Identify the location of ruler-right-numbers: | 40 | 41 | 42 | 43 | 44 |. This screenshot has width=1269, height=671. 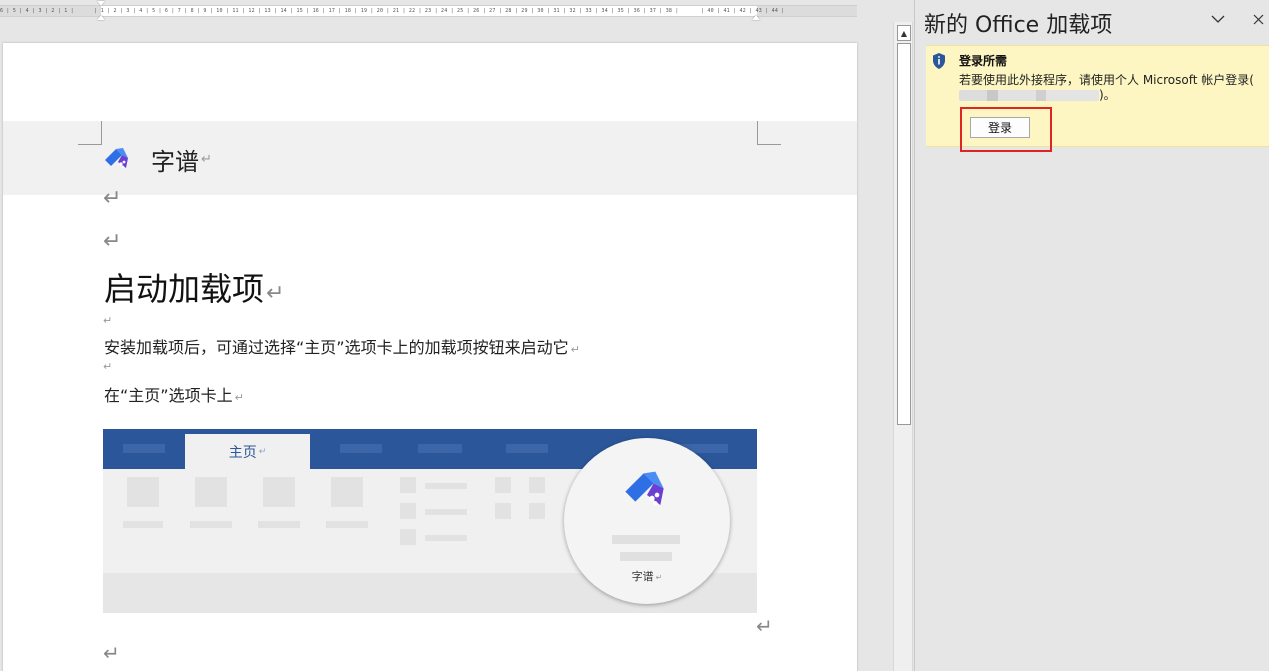
(742, 11).